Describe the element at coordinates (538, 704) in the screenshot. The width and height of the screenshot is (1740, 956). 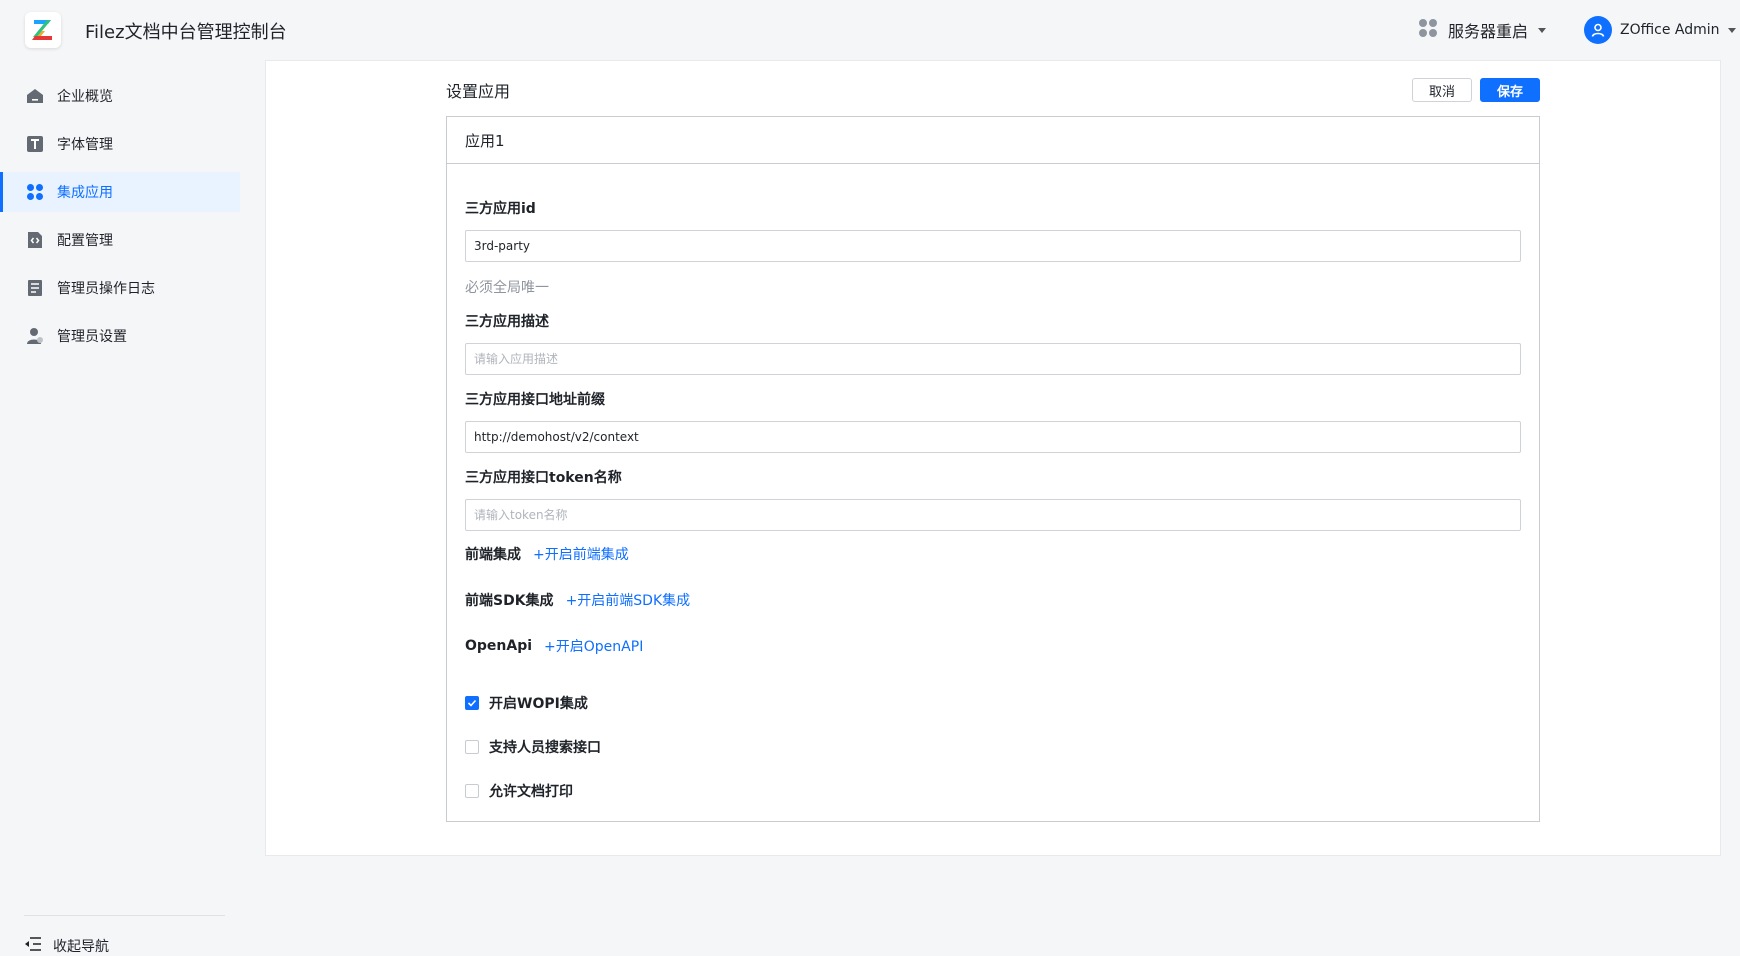
I see `wopi-checkbox-label: 开启WOPI集成` at that location.